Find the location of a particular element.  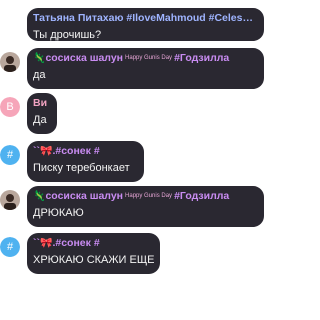

message-bubble: ``🎀.#сонек # ХРЮКАЮ СКАЖИ ЕЩЕ is located at coordinates (93, 253).